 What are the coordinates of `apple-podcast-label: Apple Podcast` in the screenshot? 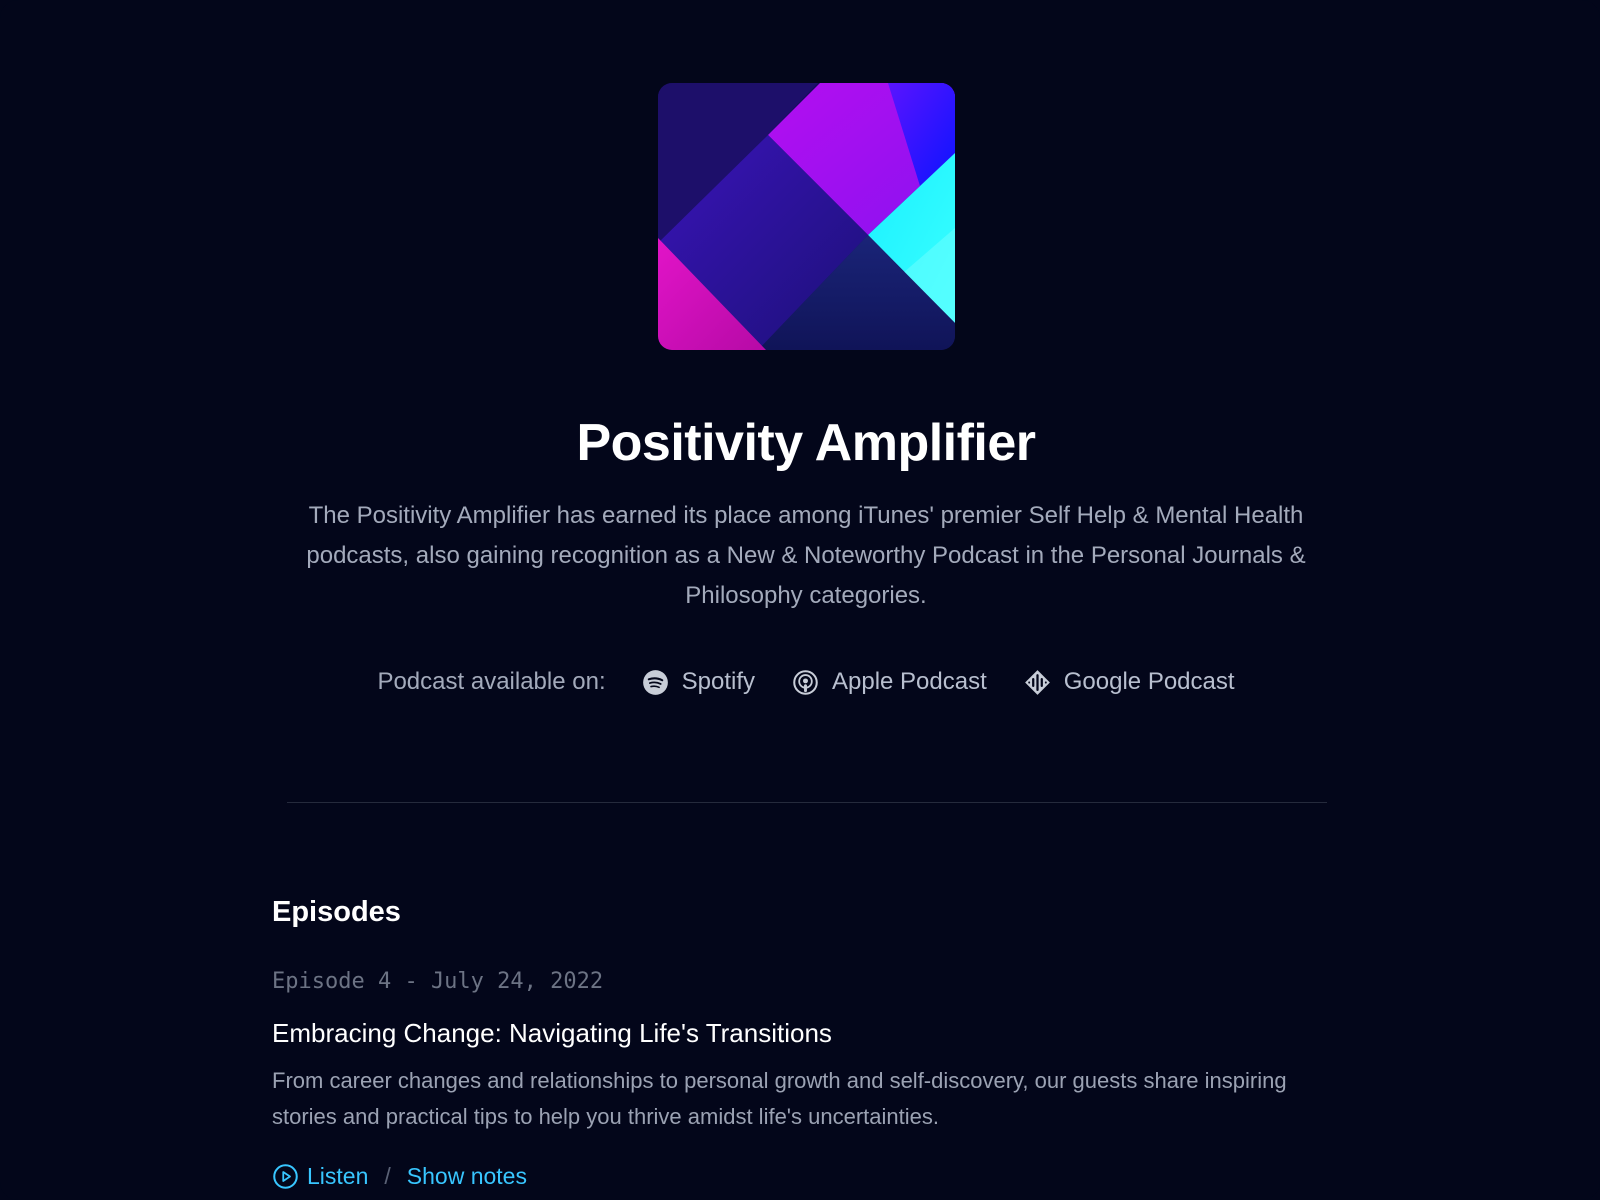 It's located at (909, 681).